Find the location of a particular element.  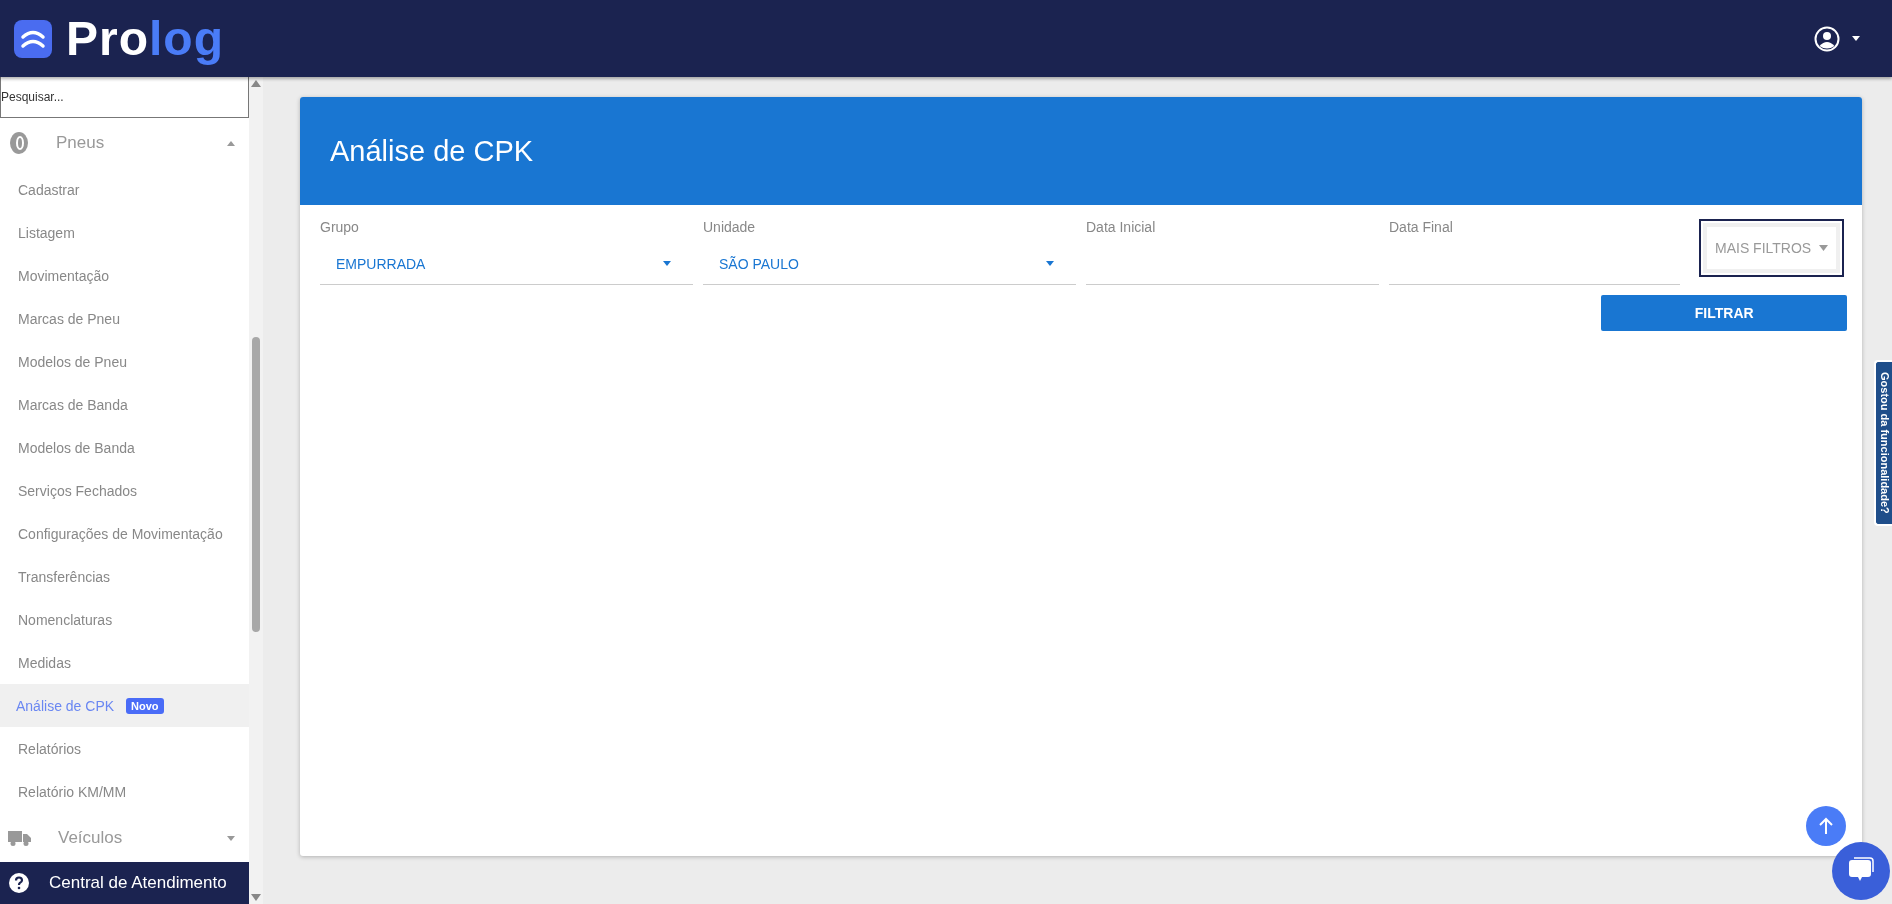

menu-item: Nomenclaturas is located at coordinates (124, 619).